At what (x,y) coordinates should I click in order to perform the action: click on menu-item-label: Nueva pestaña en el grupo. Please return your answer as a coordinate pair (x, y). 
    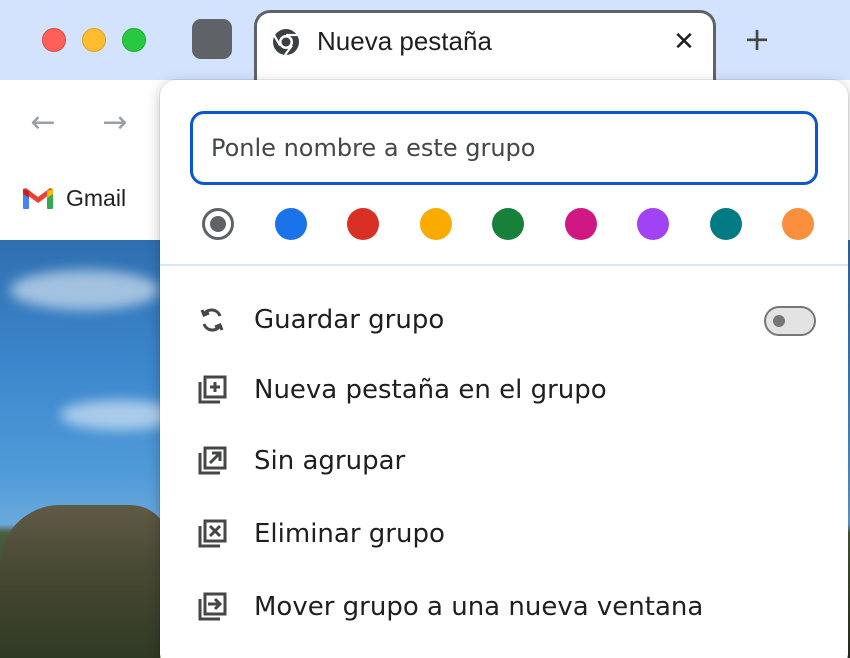
    Looking at the image, I should click on (430, 390).